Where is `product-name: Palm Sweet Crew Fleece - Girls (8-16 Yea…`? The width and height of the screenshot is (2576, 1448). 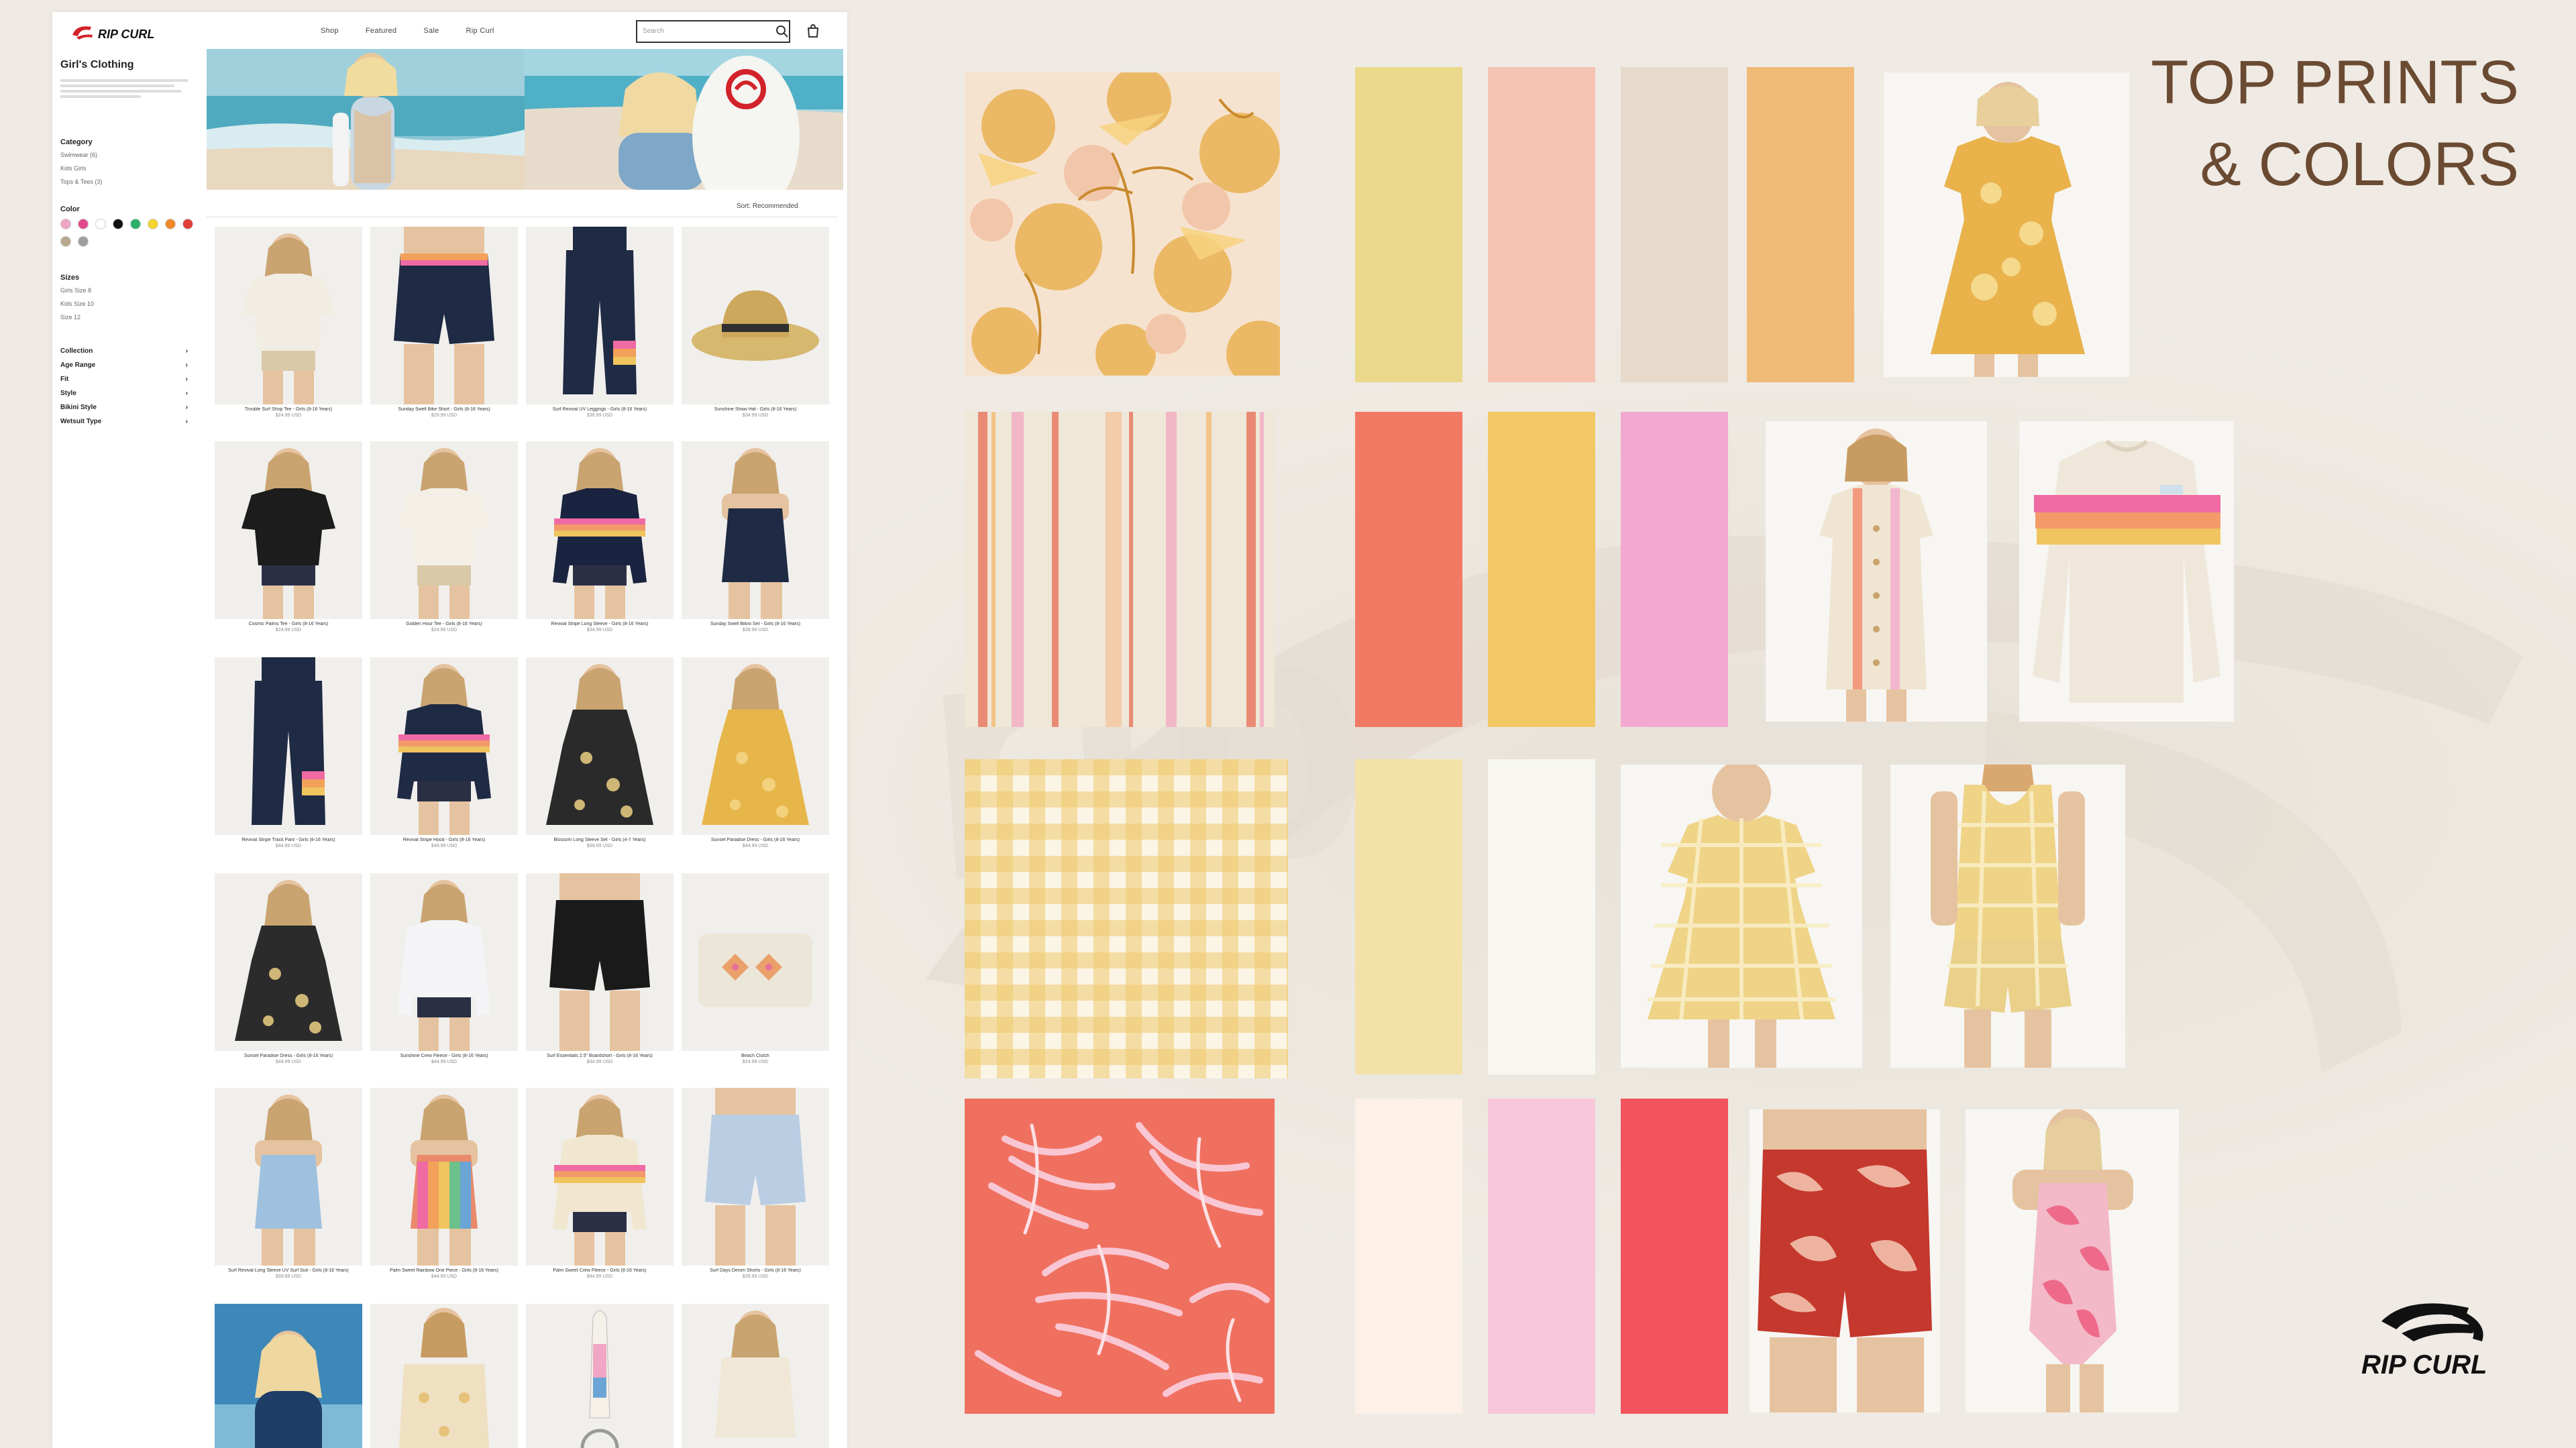 product-name: Palm Sweet Crew Fleece - Girls (8-16 Yea… is located at coordinates (600, 1270).